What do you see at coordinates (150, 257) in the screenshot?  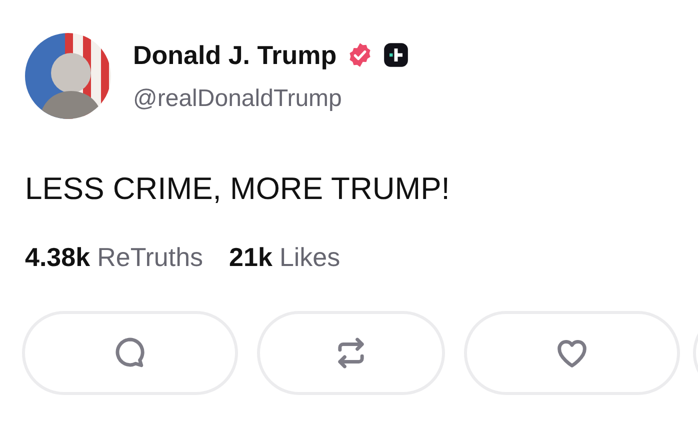 I see `stat-label: ReTruths` at bounding box center [150, 257].